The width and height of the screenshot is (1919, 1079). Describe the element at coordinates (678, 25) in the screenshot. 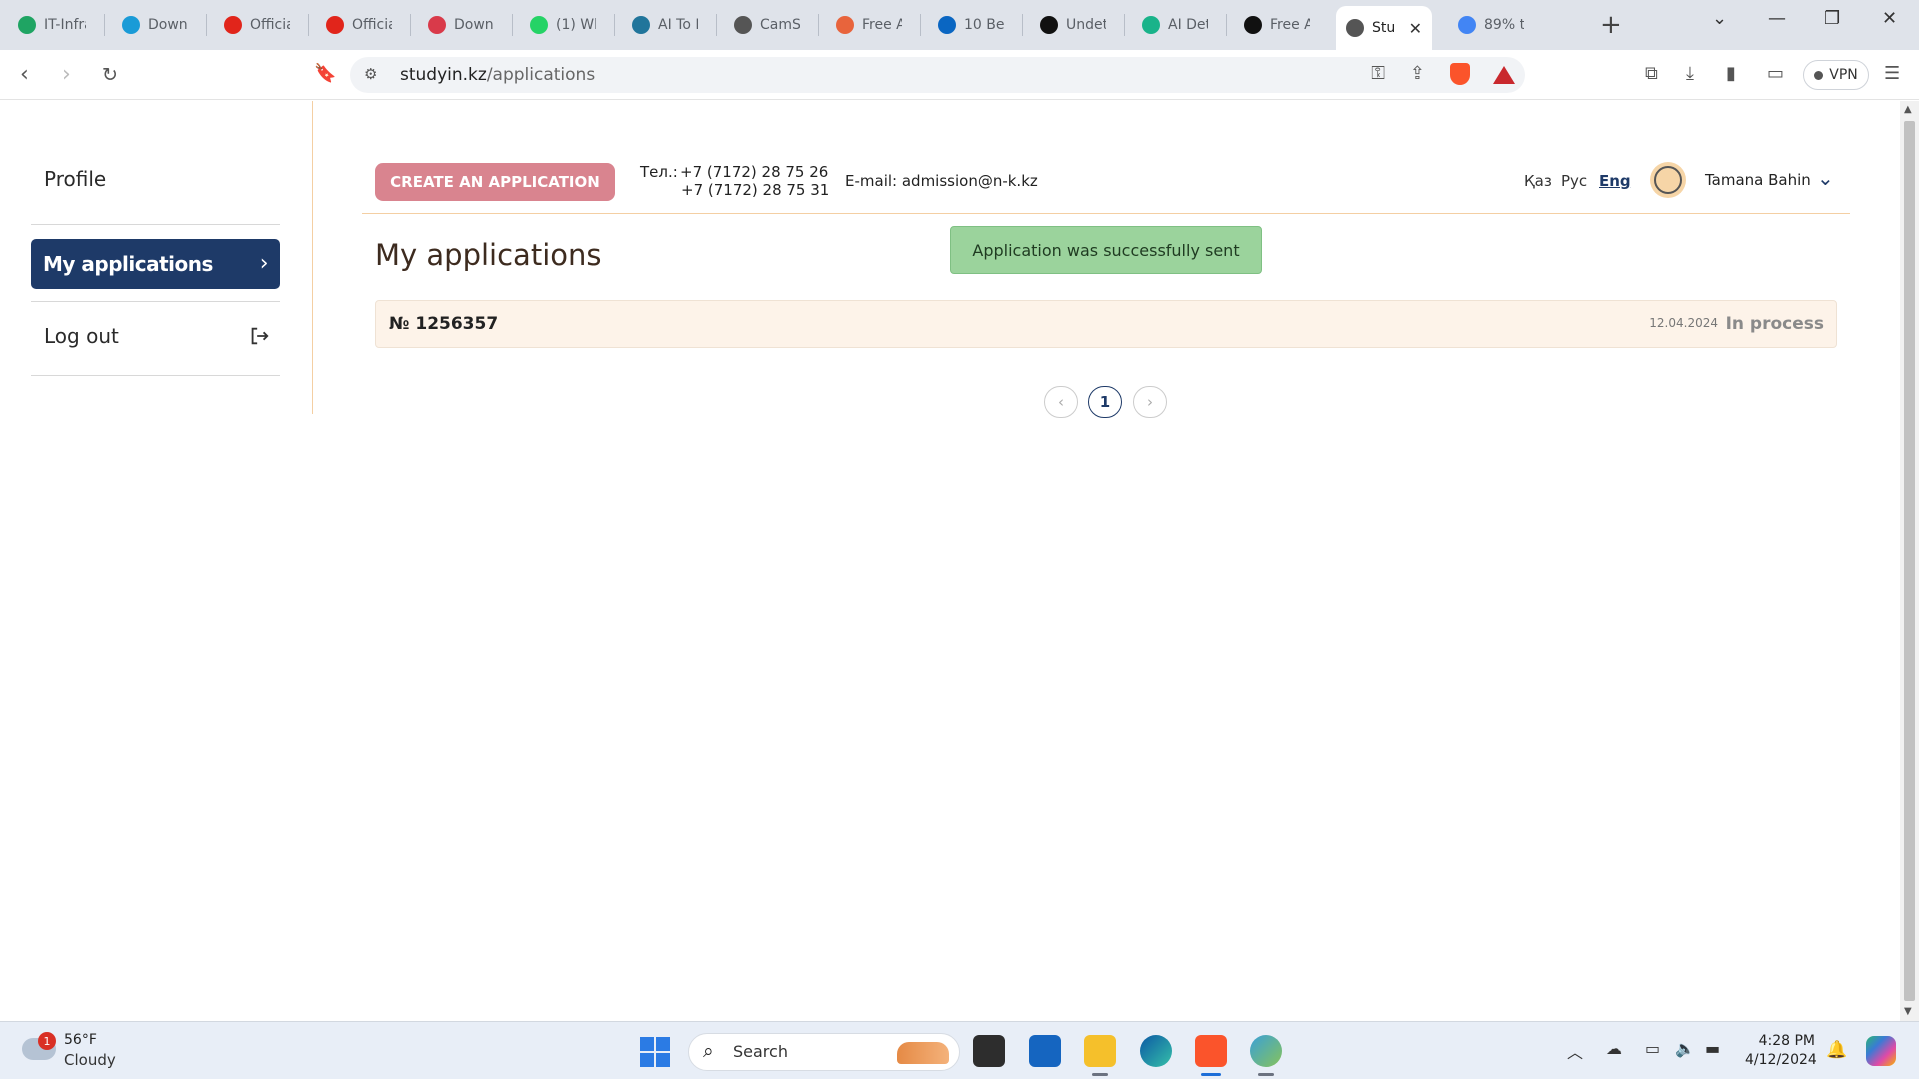

I see `tab-label: AI To H` at that location.